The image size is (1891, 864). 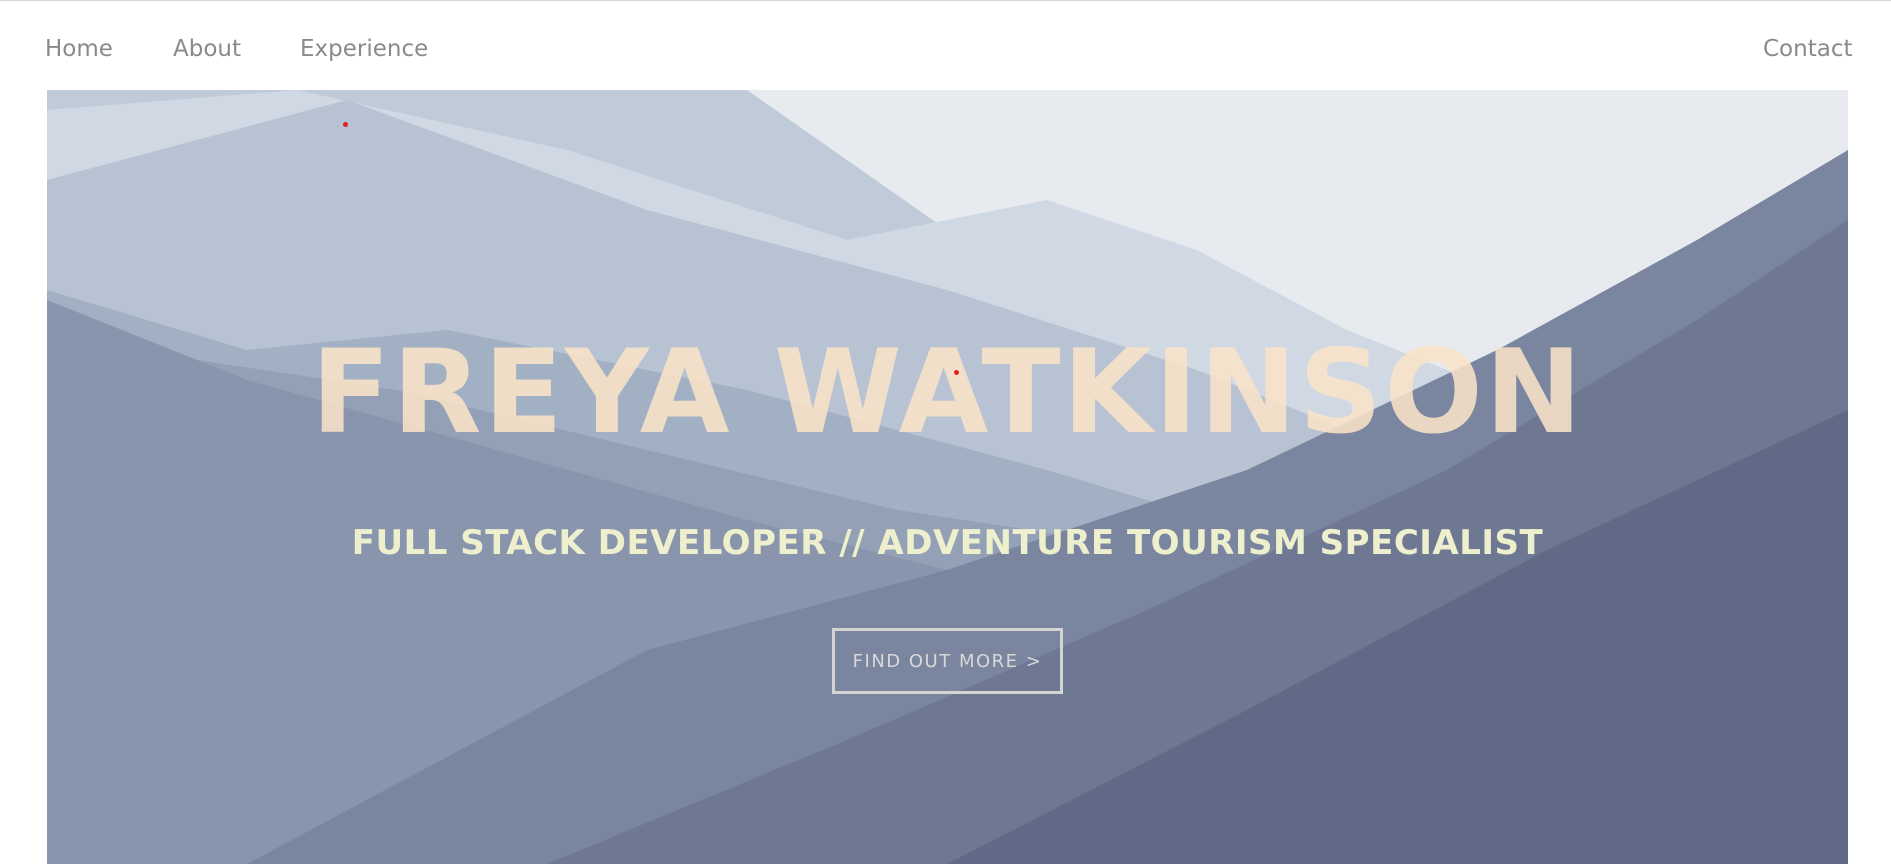 I want to click on nav-link-about: About, so click(x=207, y=49).